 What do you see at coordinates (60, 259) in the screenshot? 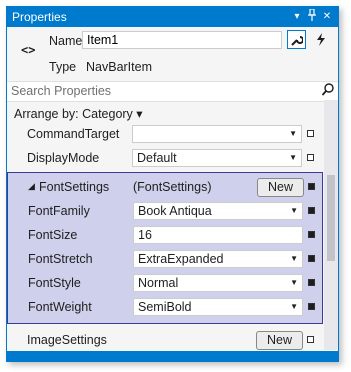
I see `property-name: FontStretch` at bounding box center [60, 259].